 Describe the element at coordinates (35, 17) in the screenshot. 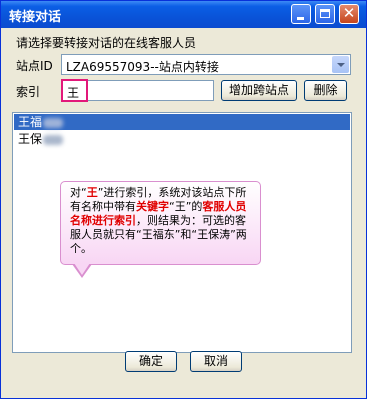

I see `window-title: 转接对话` at that location.